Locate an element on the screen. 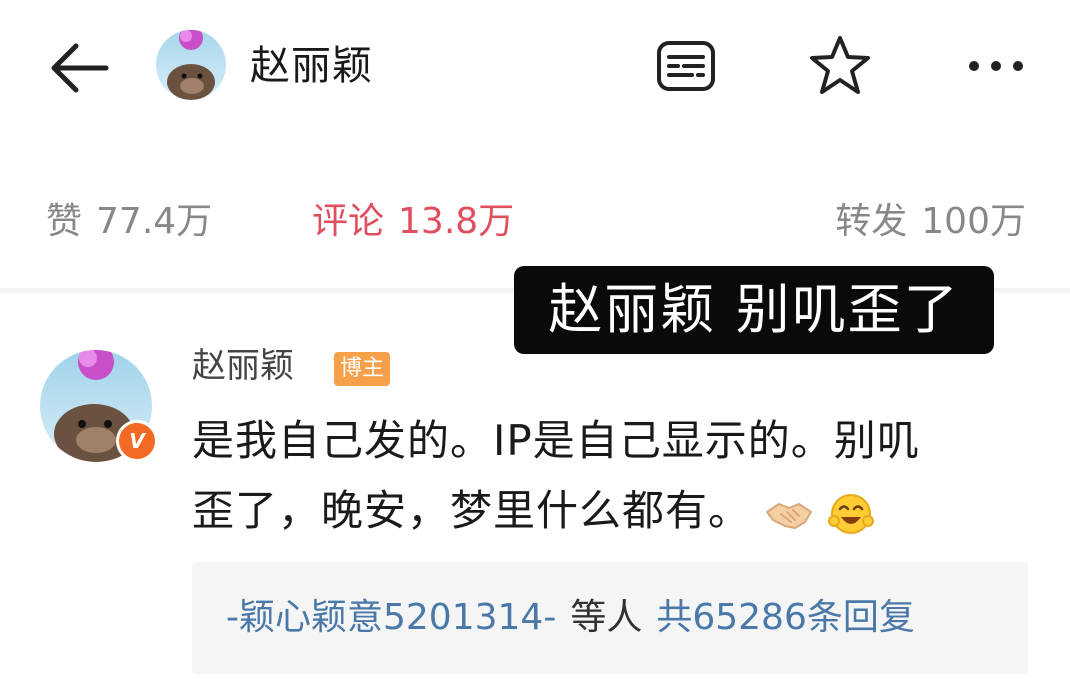 This screenshot has height=683, width=1070. more-dots-icon is located at coordinates (996, 66).